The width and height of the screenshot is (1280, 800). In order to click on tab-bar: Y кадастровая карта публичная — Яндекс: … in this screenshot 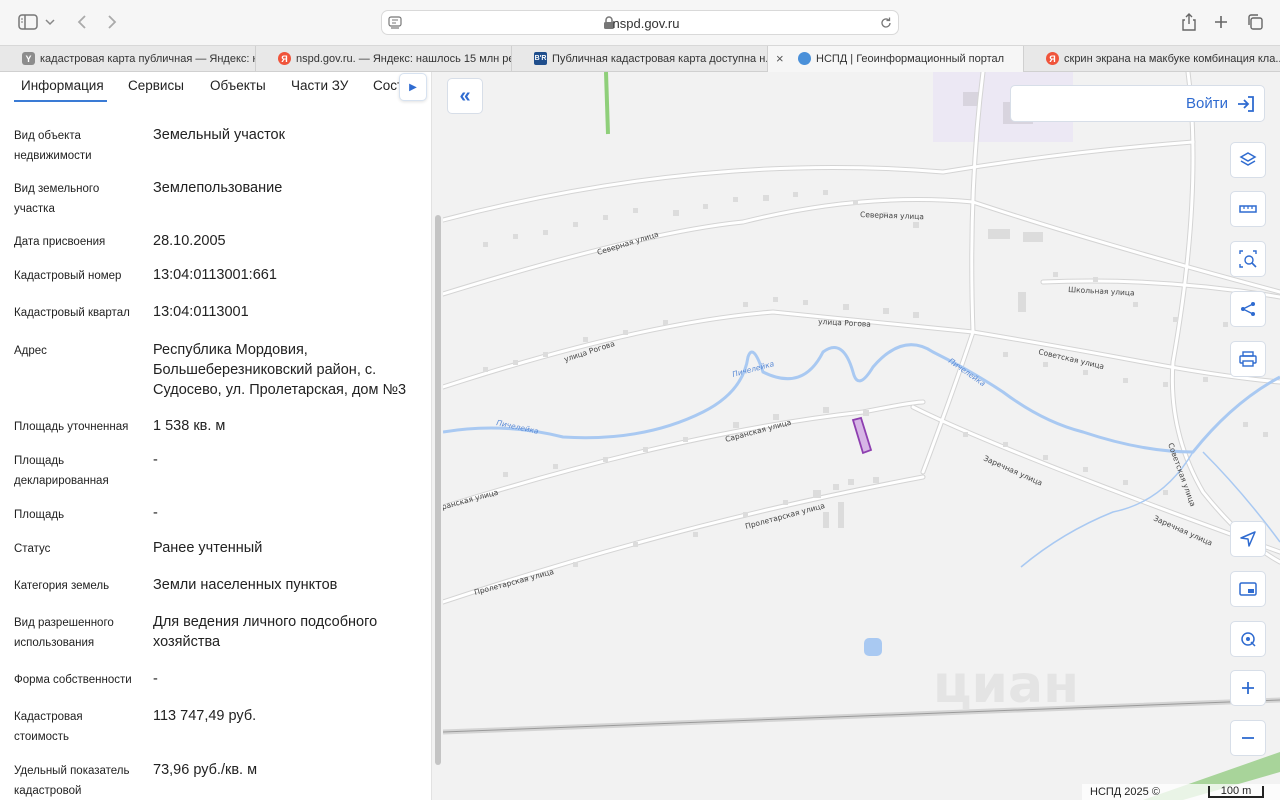, I will do `click(640, 58)`.